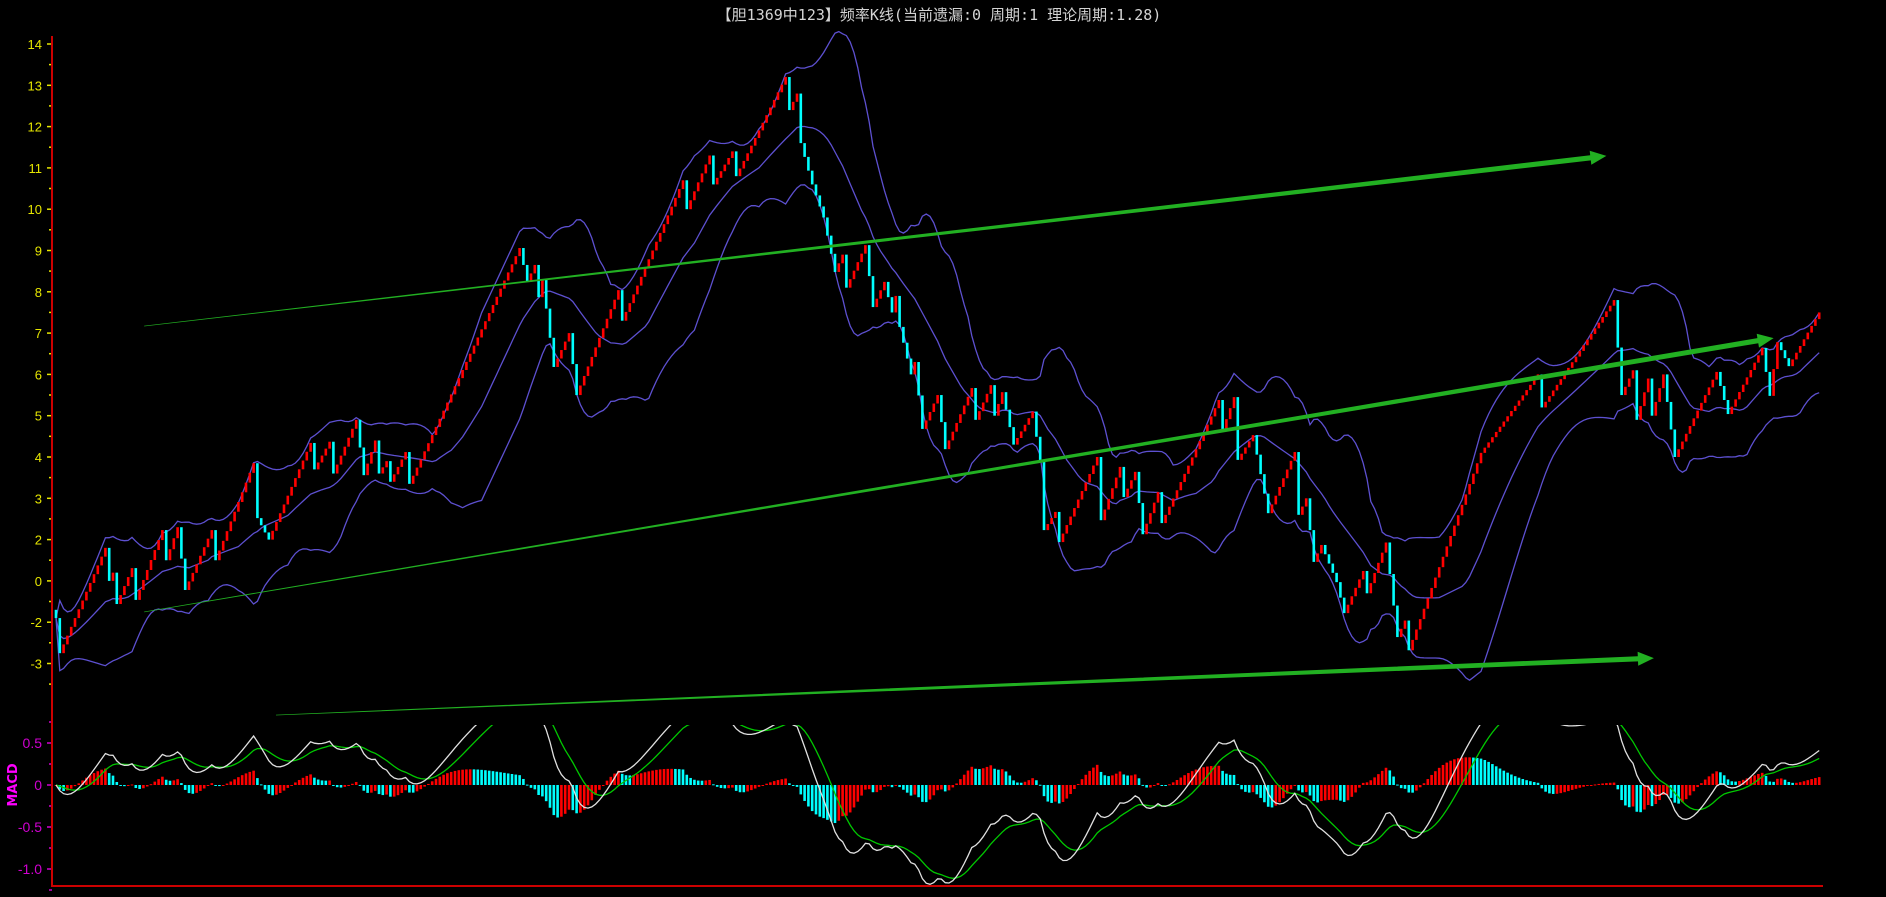 This screenshot has height=897, width=1886. Describe the element at coordinates (36, 168) in the screenshot. I see `price-tick-label: 11` at that location.